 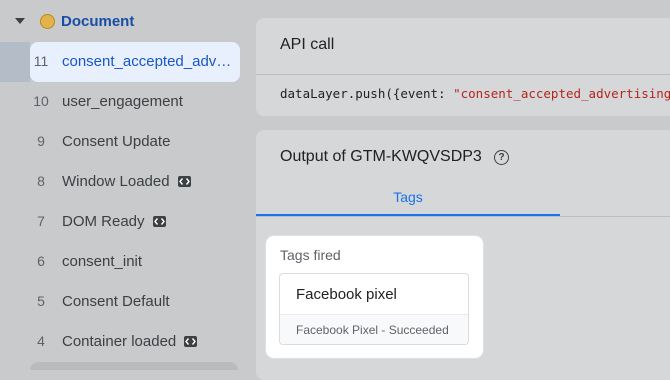 What do you see at coordinates (307, 44) in the screenshot?
I see `api-call-title: API call` at bounding box center [307, 44].